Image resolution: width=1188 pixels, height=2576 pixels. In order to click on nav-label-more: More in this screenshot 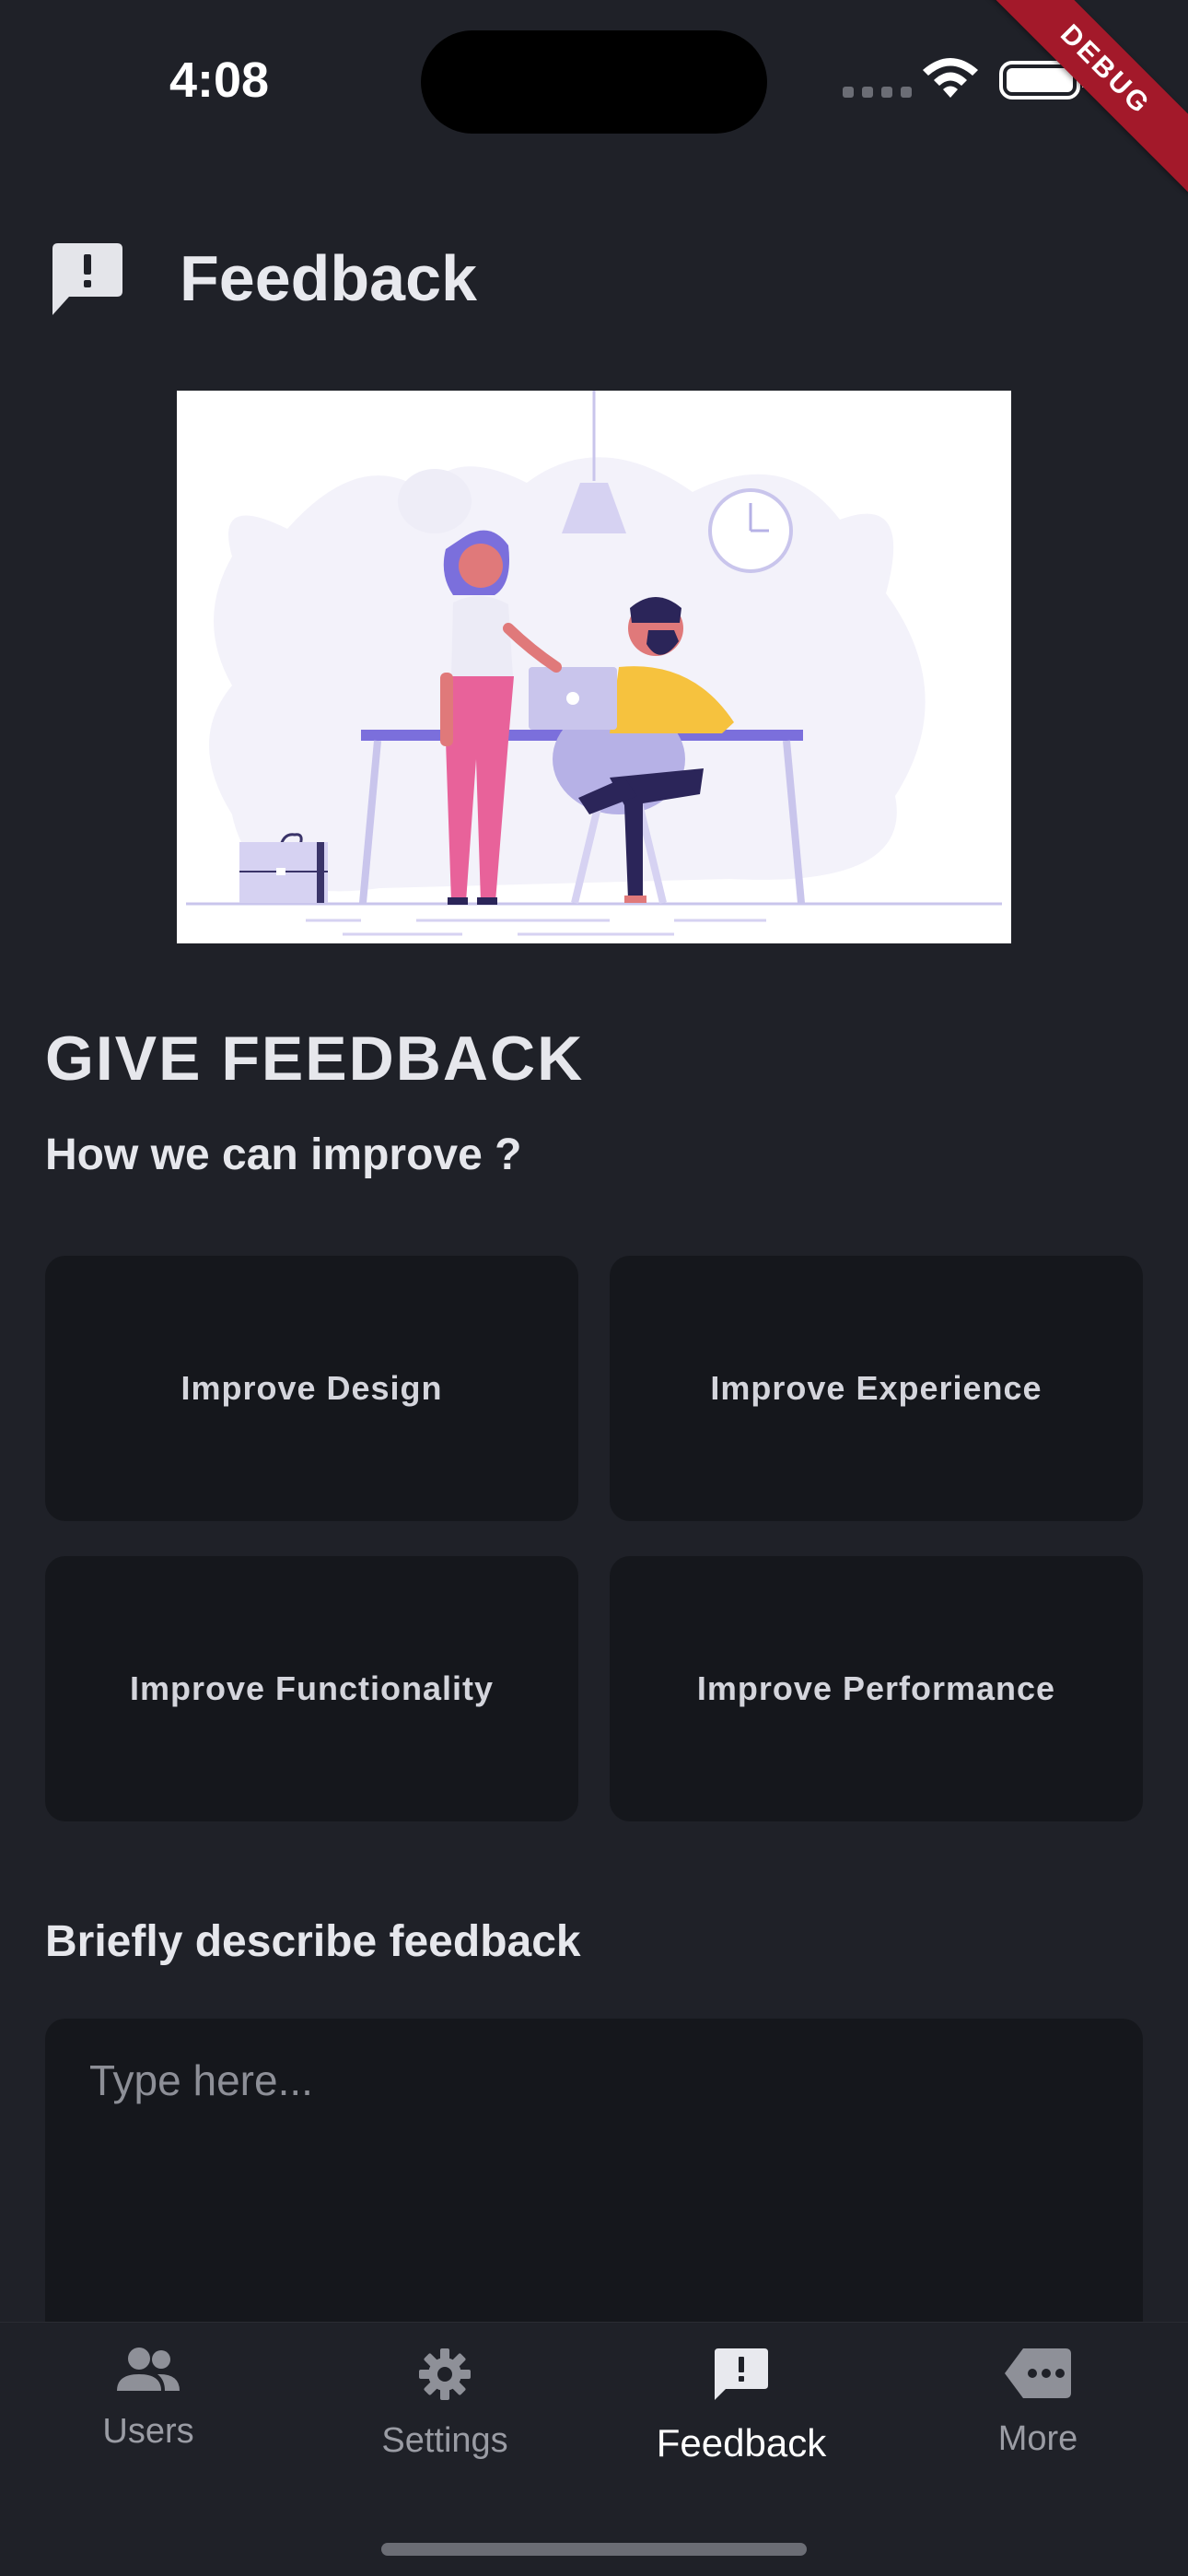, I will do `click(1037, 2438)`.